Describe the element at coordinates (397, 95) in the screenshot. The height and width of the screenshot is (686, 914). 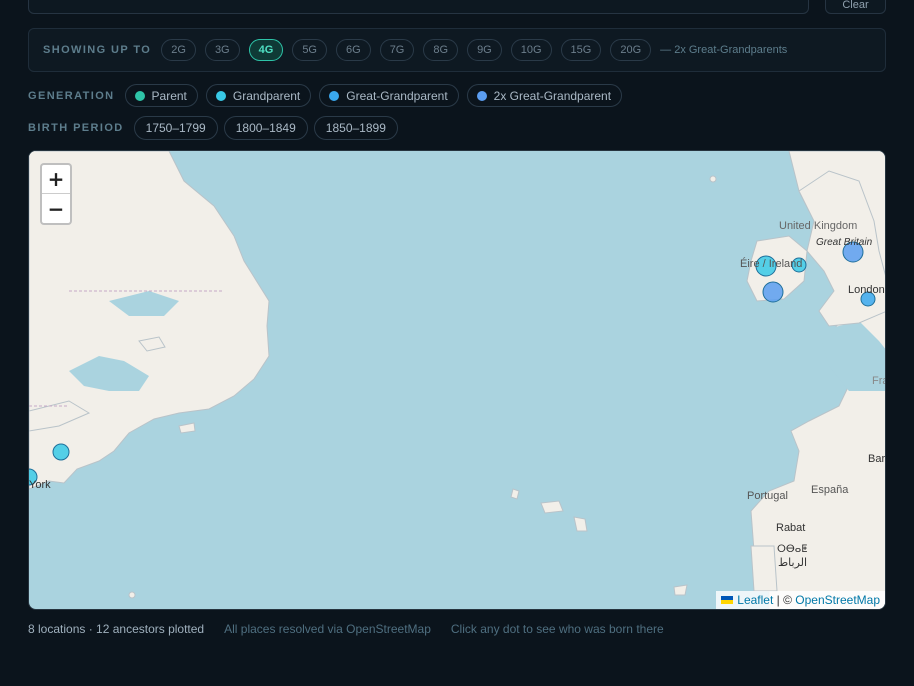
I see `legend-item-label: Great-Grandparent` at that location.